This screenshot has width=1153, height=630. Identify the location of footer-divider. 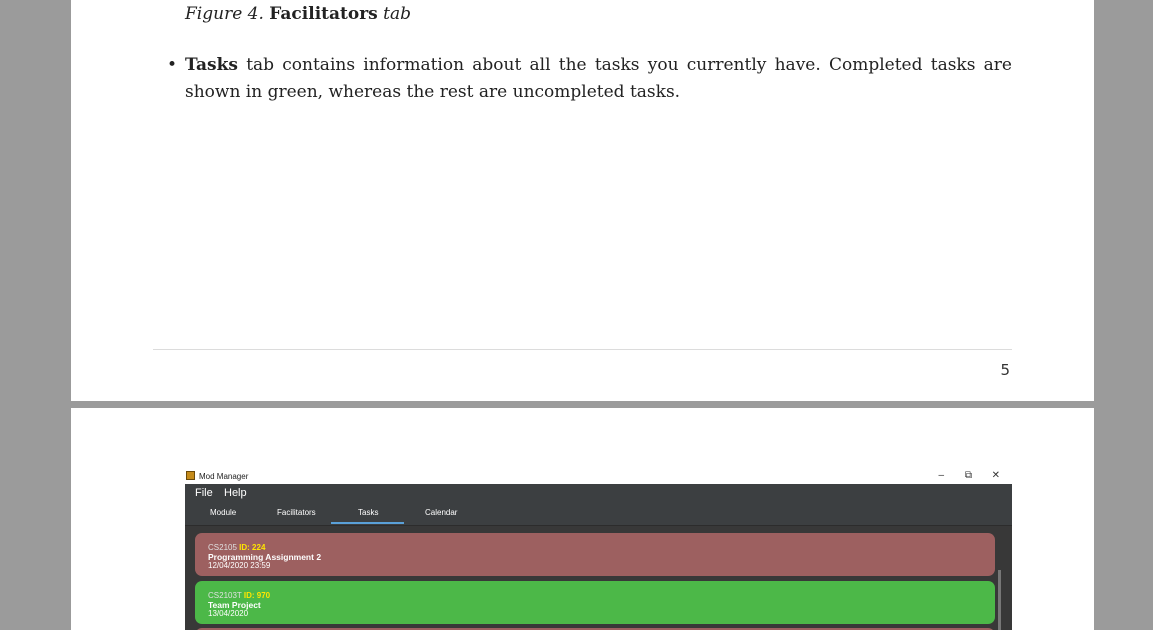
(582, 349).